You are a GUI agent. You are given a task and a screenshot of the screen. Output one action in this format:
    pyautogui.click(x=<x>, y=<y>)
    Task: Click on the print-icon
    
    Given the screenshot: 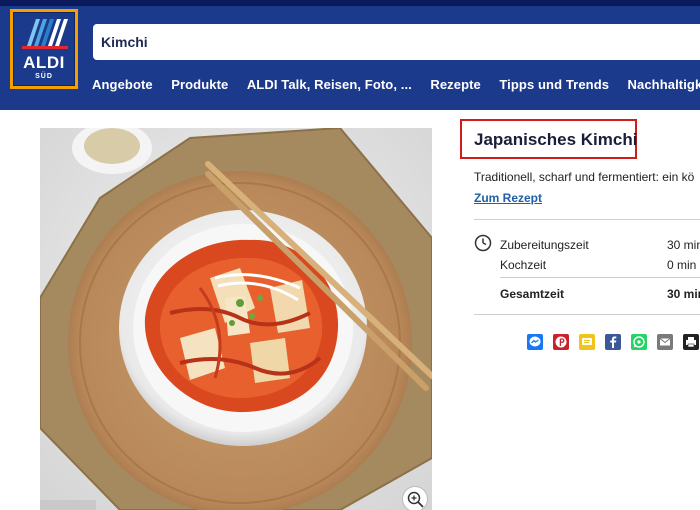 What is the action you would take?
    pyautogui.click(x=691, y=342)
    